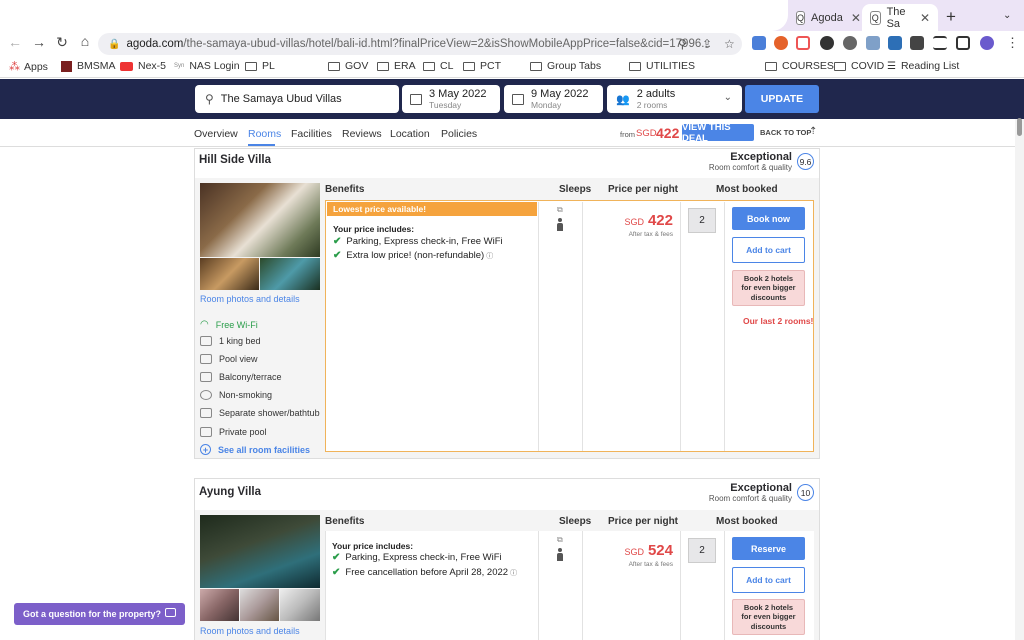 The image size is (1024, 640). Describe the element at coordinates (768, 548) in the screenshot. I see `reserve-button: Reserve` at that location.